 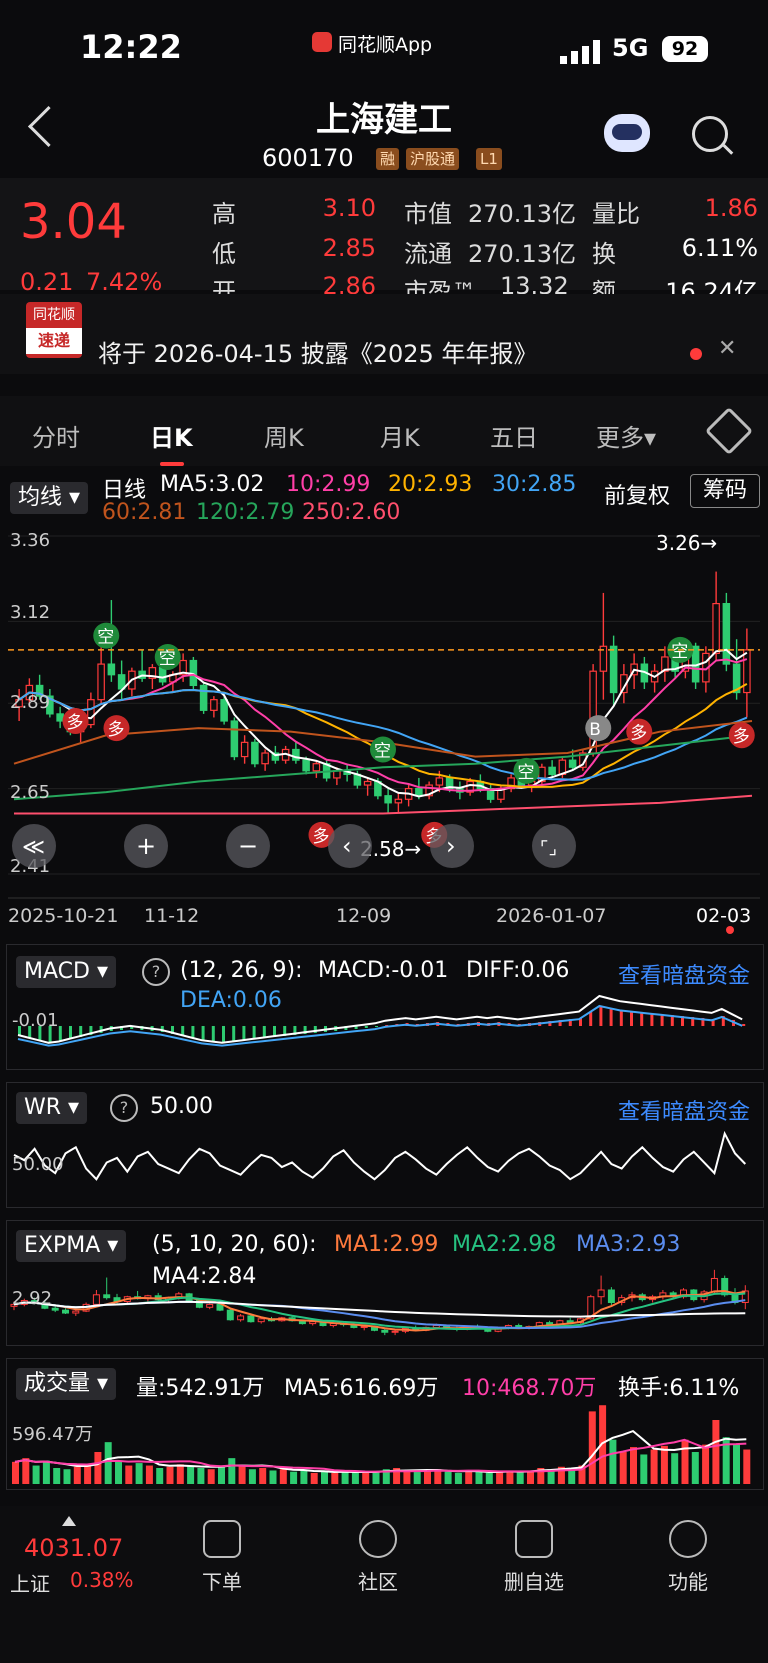 I want to click on y-tick: -0.01, so click(x=35, y=1020).